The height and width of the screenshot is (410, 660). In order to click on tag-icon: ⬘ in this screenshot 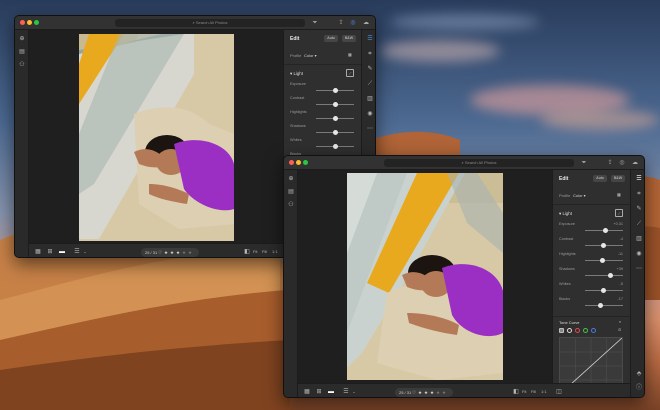, I will do `click(639, 374)`.